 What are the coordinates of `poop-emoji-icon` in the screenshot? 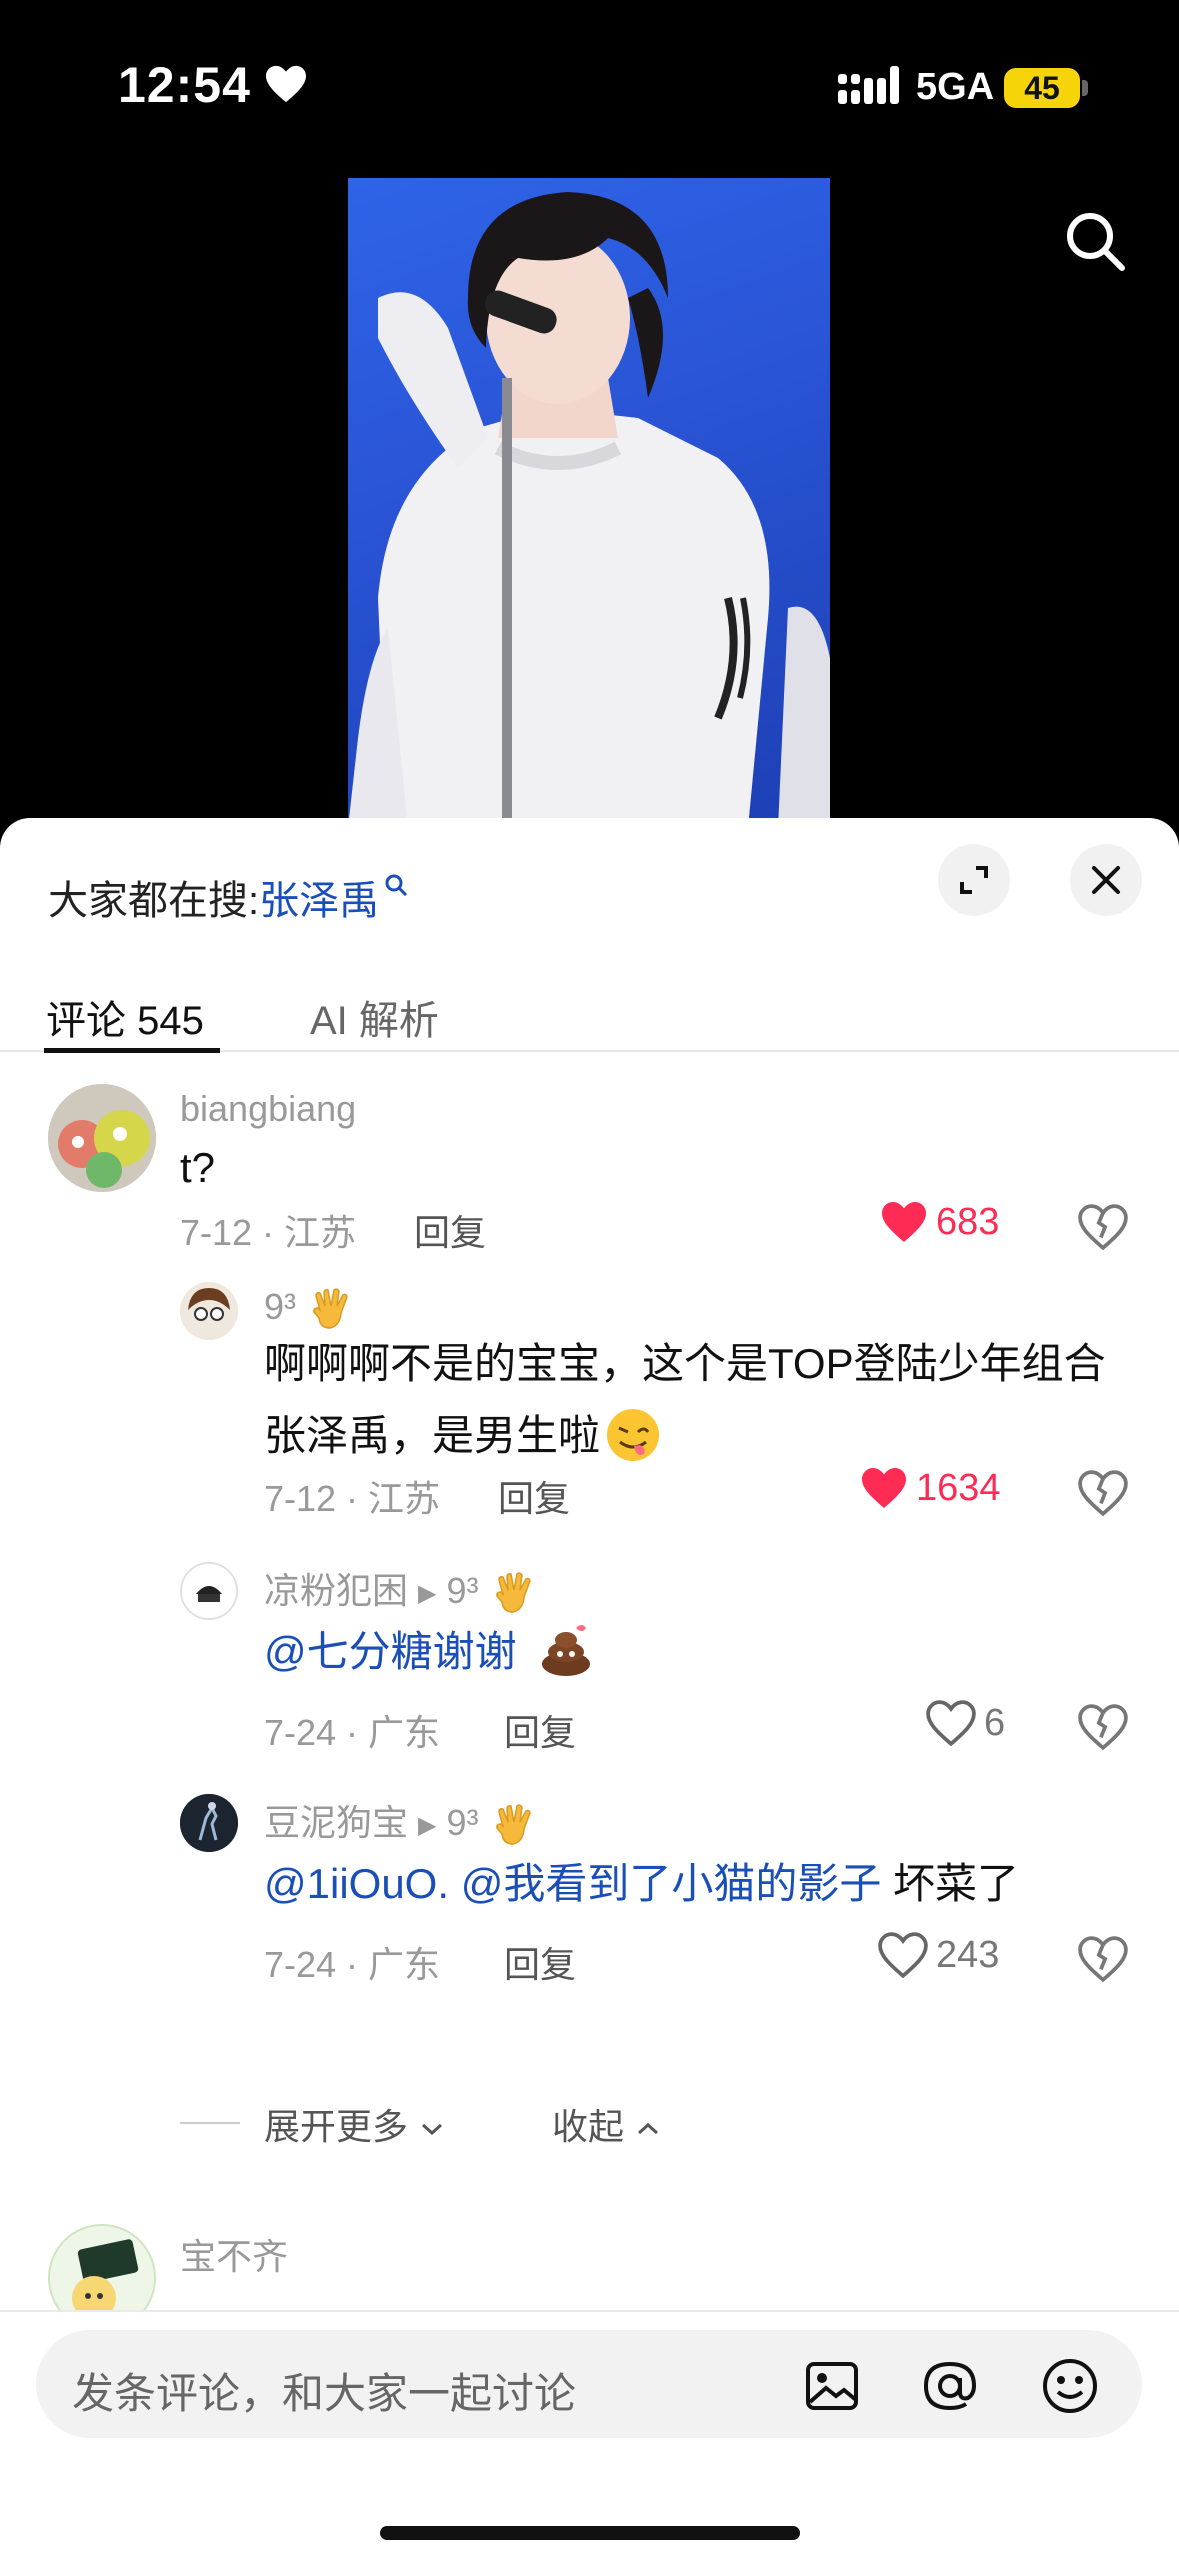 It's located at (566, 1650).